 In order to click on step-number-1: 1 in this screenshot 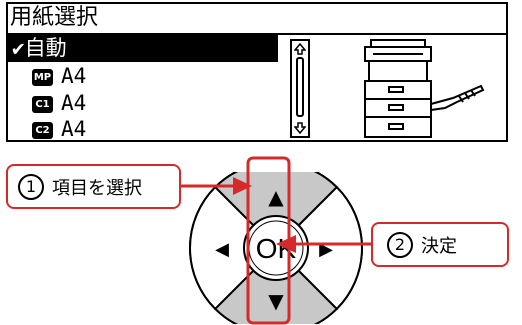, I will do `click(31, 186)`.